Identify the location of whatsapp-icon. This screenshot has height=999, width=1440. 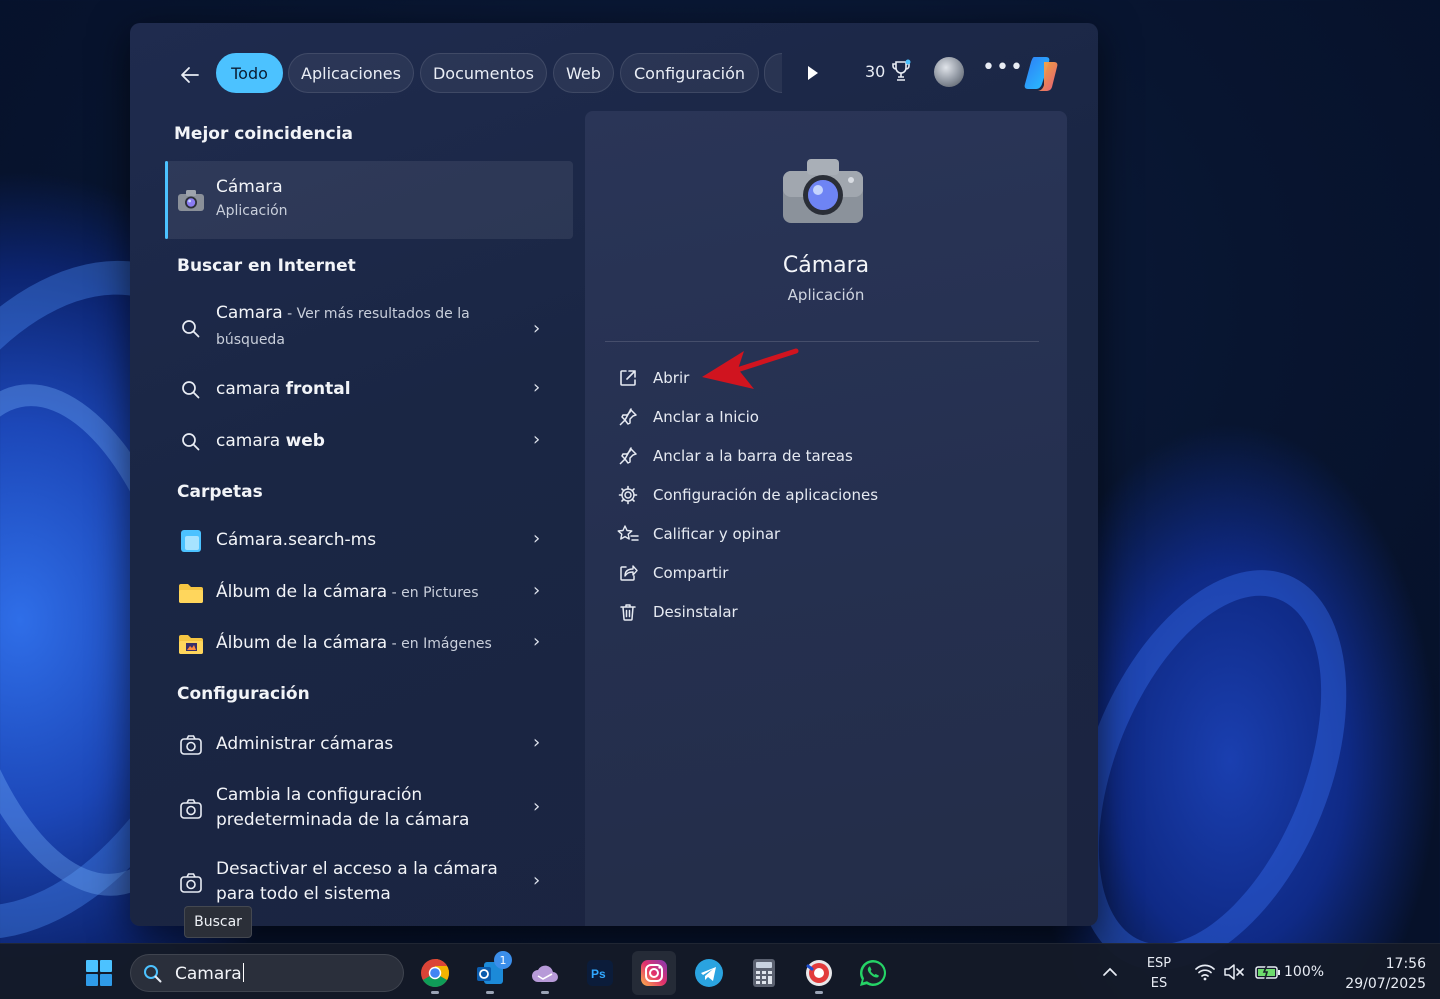
(873, 973).